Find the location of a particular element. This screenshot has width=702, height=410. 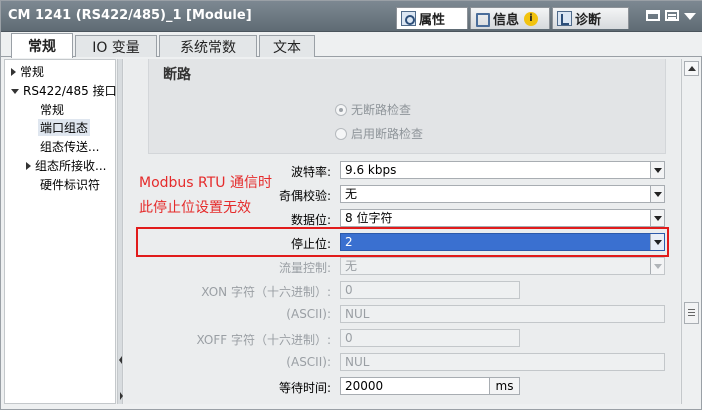

chevron-down-icon is located at coordinates (690, 16).